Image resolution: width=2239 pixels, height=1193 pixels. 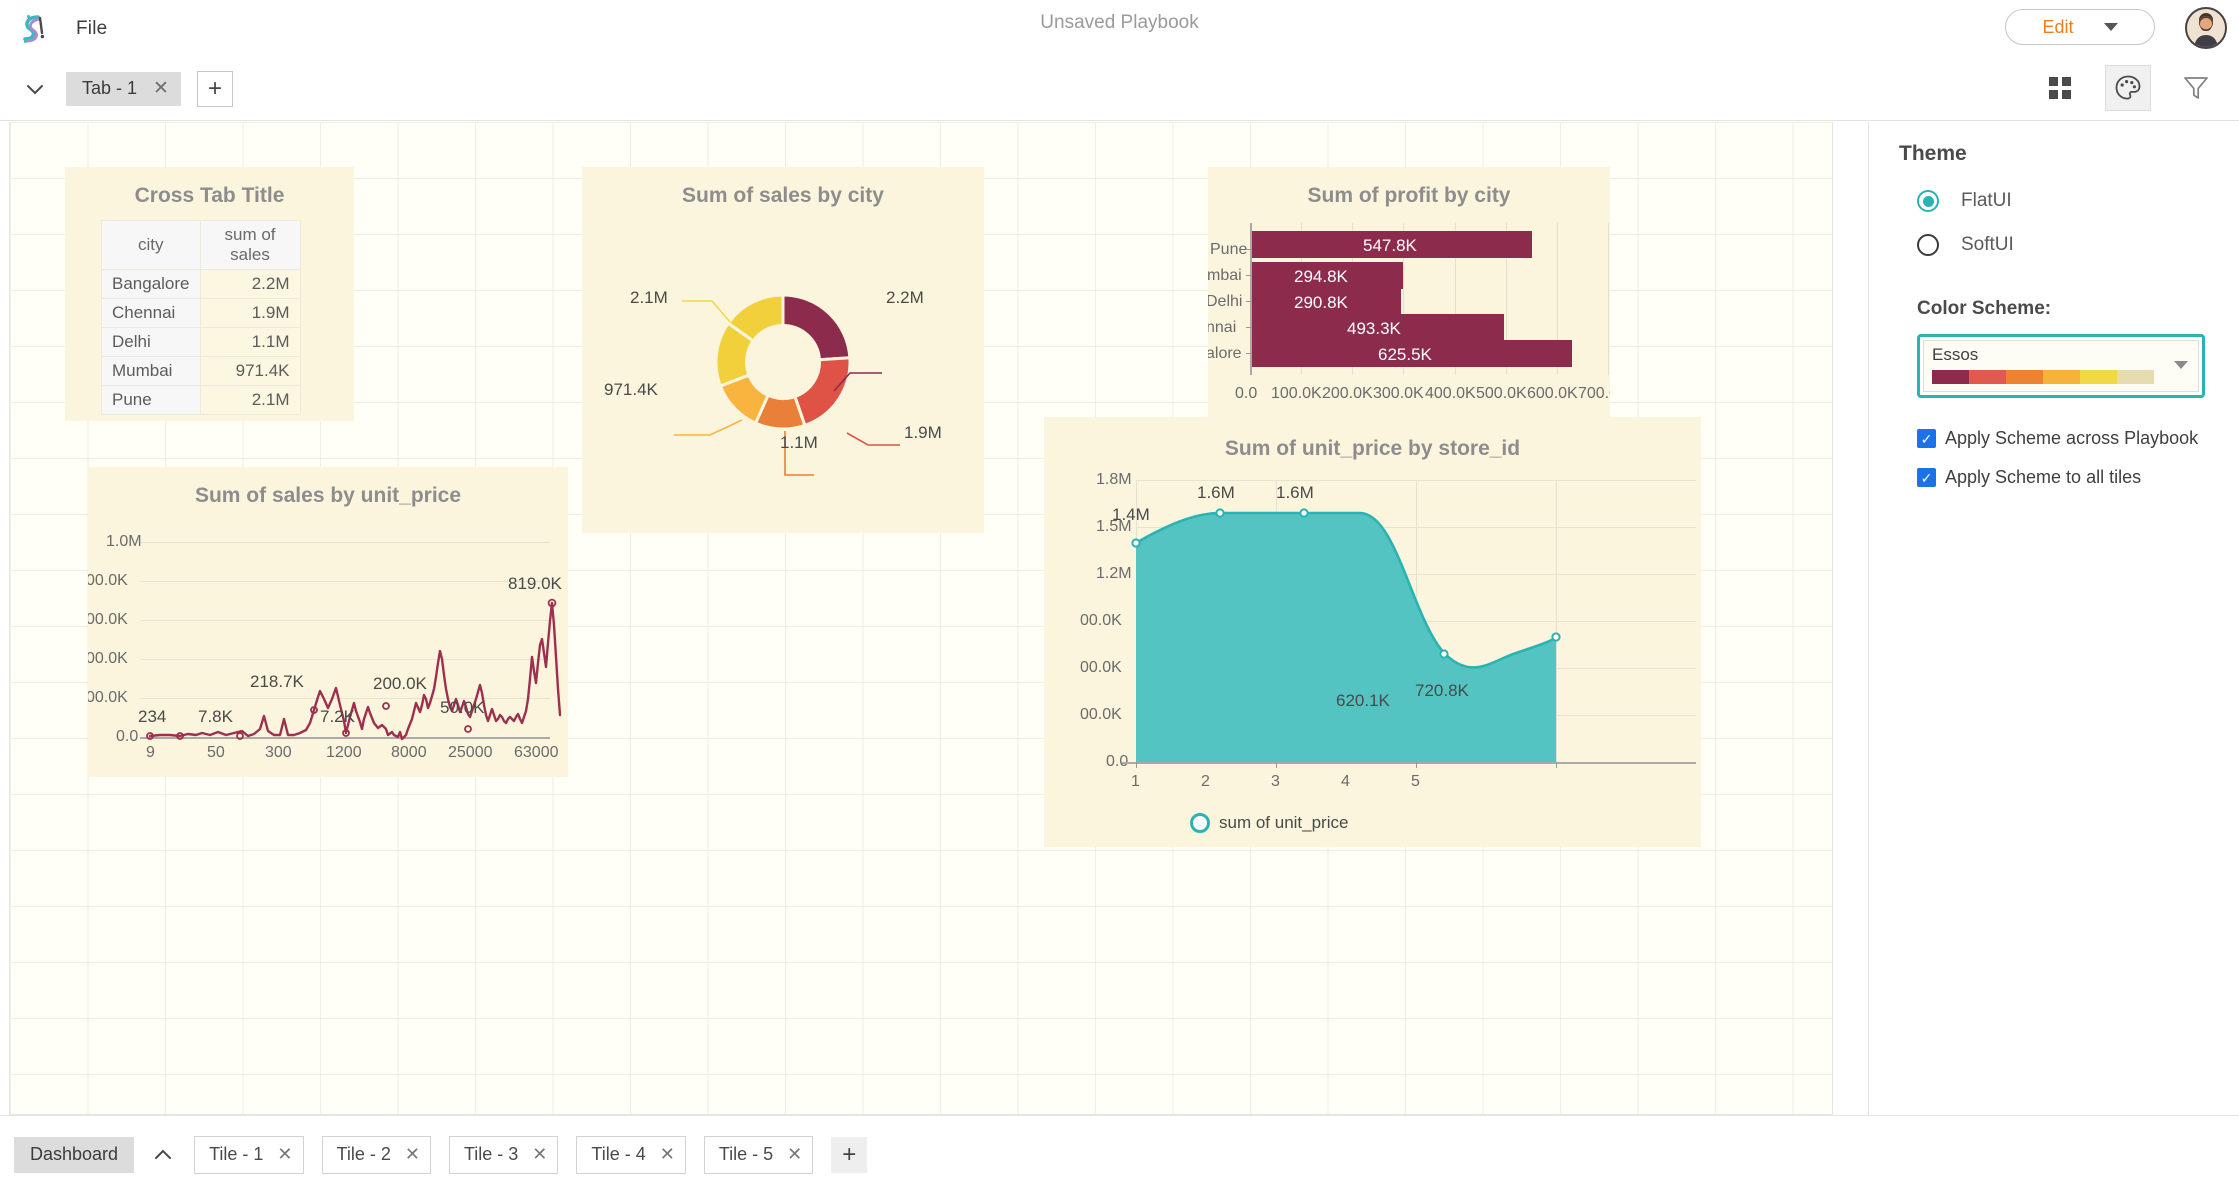 What do you see at coordinates (1608, 299) in the screenshot?
I see `gridline` at bounding box center [1608, 299].